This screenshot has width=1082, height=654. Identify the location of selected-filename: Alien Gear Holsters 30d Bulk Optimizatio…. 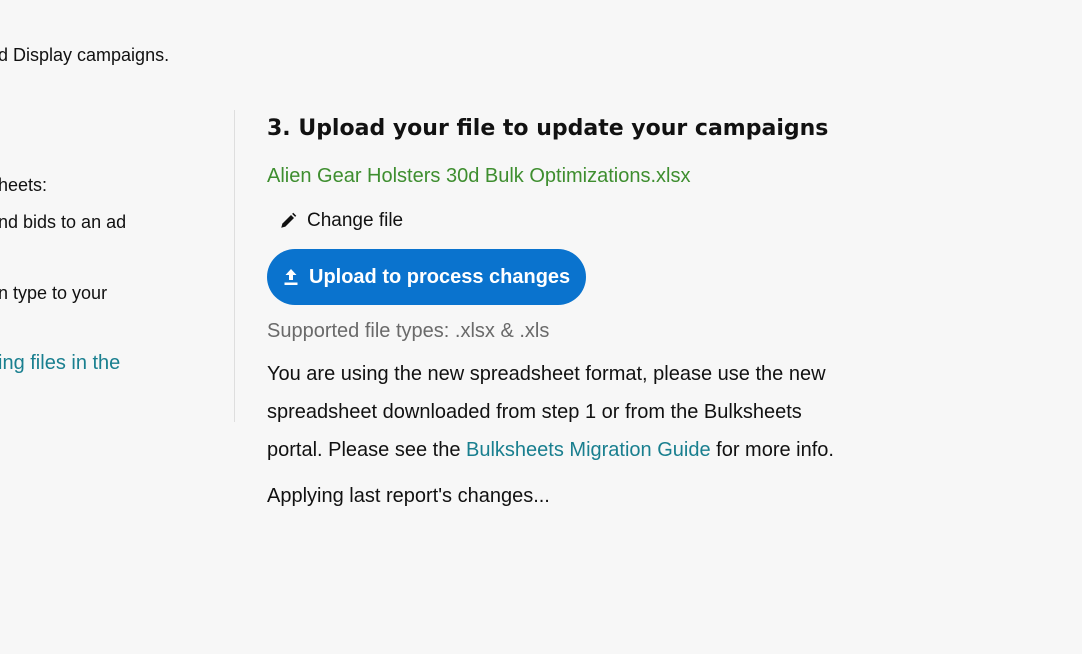
(479, 176).